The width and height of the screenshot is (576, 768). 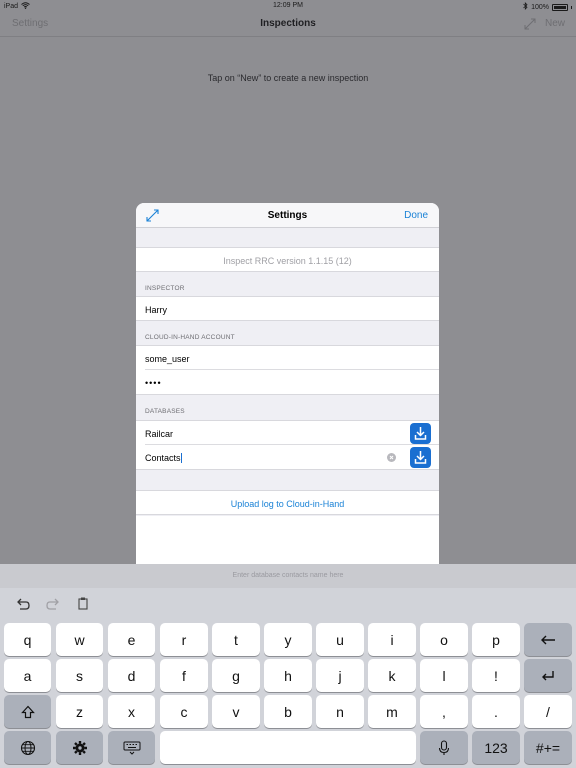 I want to click on keyboard-shortcut-bar, so click(x=288, y=606).